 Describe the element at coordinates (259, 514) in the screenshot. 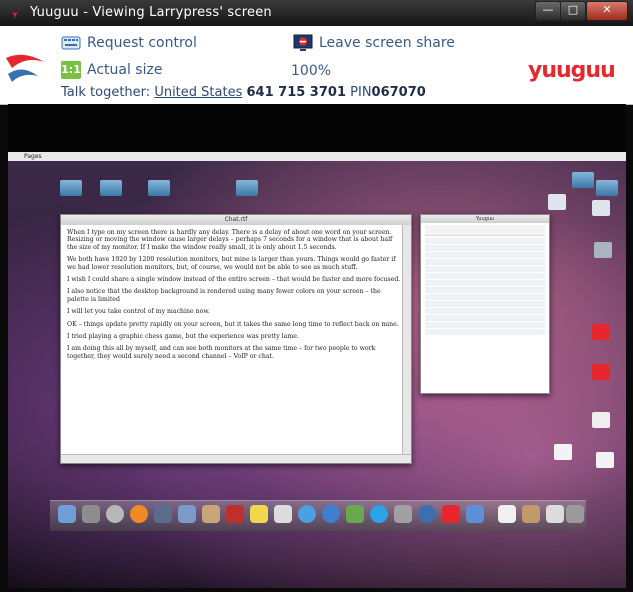

I see `stickies-dock-icon` at that location.